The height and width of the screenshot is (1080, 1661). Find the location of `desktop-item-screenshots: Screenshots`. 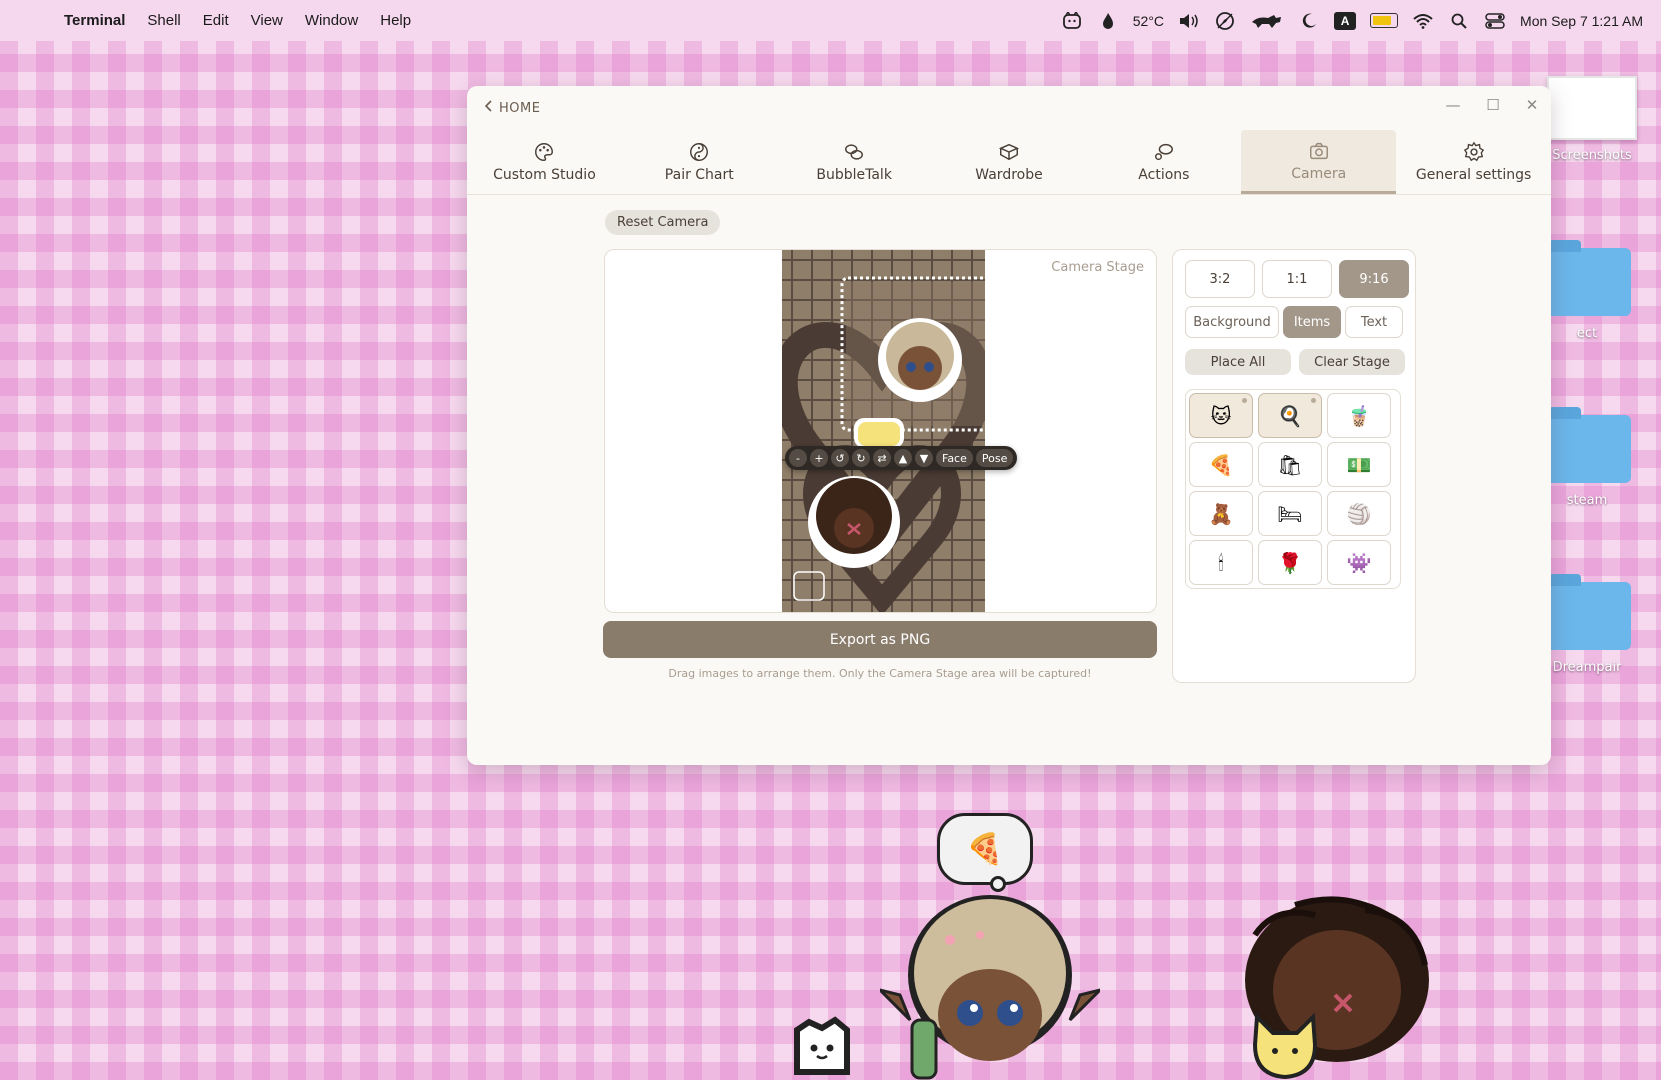

desktop-item-screenshots: Screenshots is located at coordinates (1592, 119).